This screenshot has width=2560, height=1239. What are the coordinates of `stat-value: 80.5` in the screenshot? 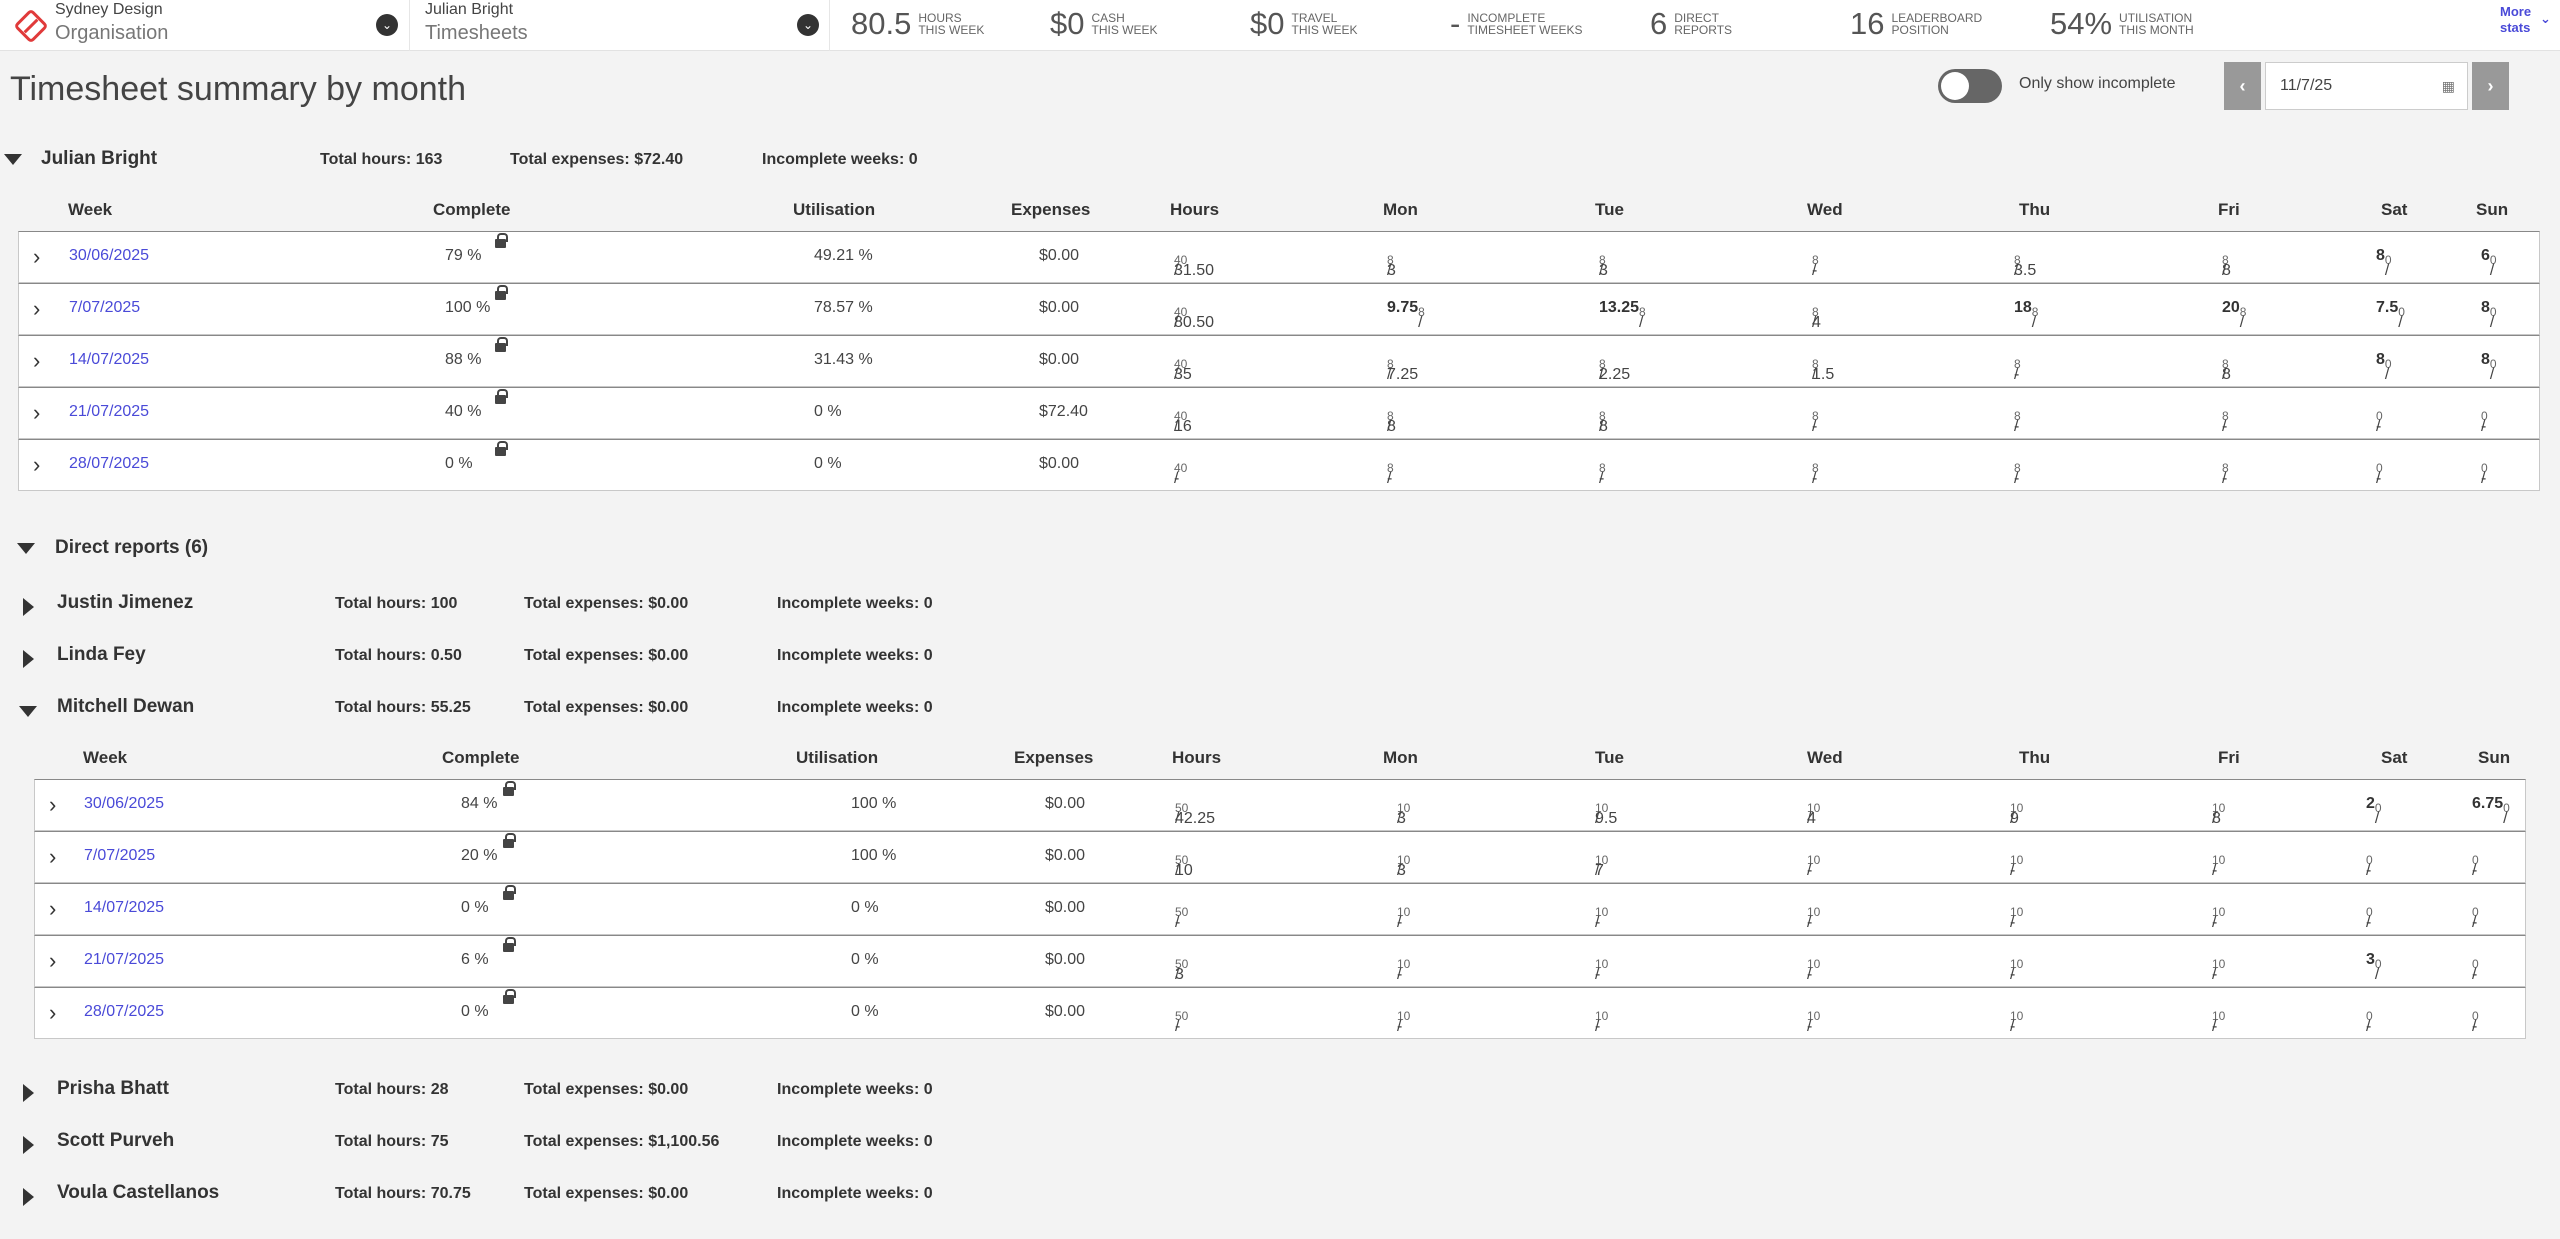 It's located at (881, 23).